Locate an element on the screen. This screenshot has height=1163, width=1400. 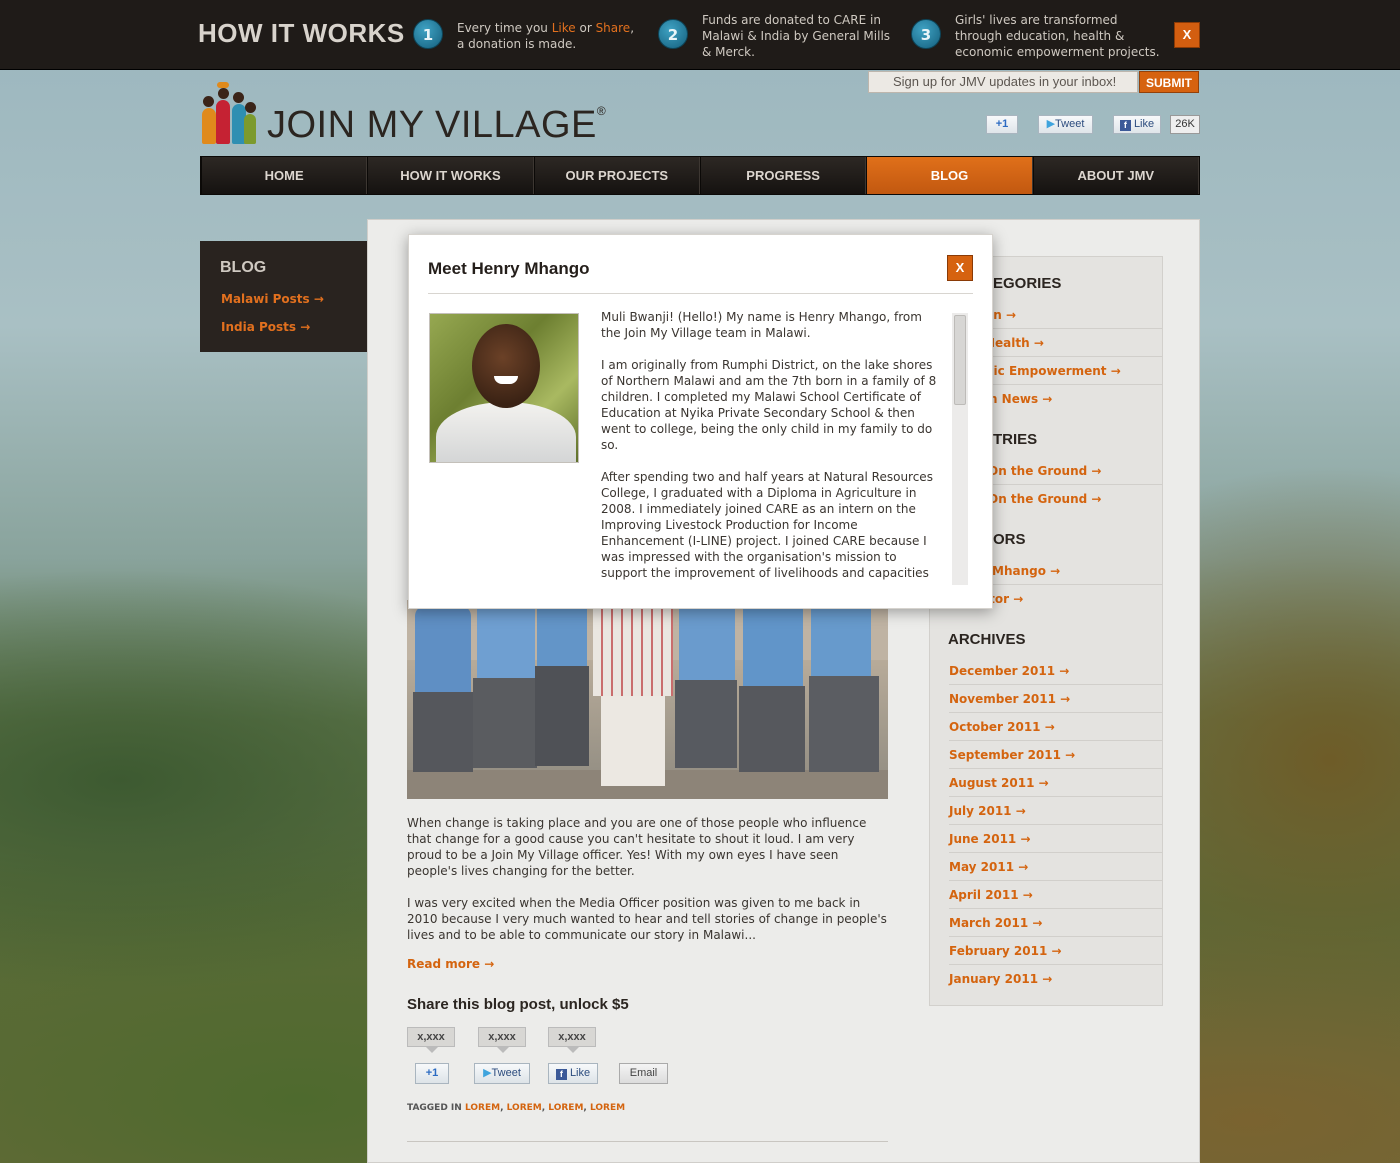
archive-link: December 2011 → is located at coordinates (1055, 671).